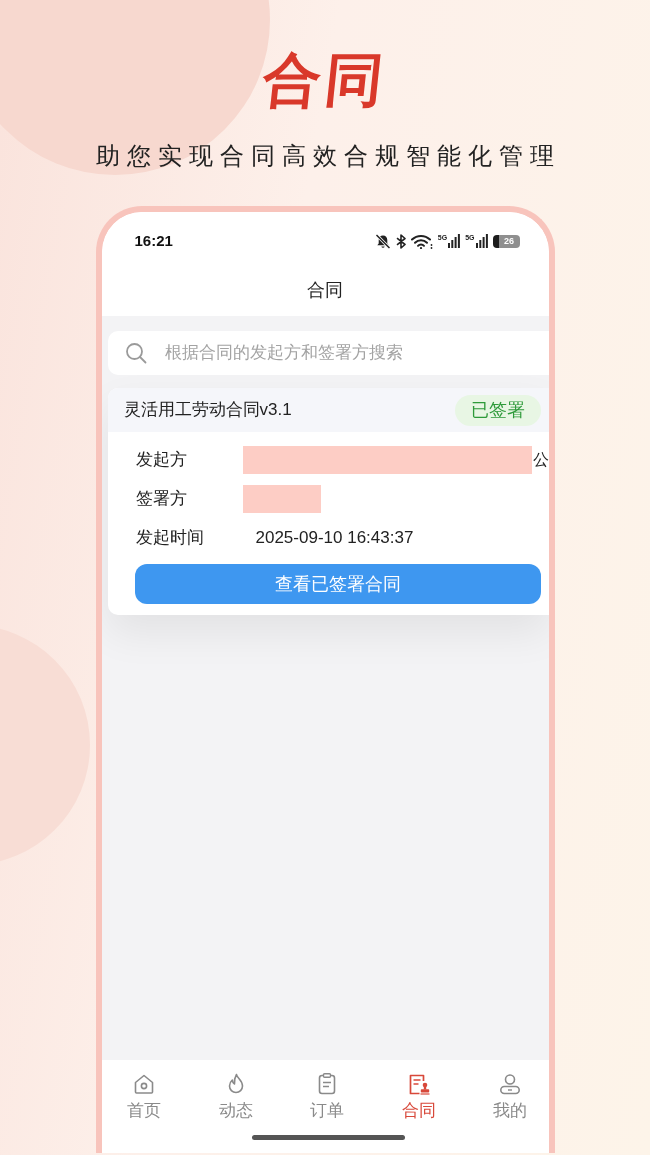 The image size is (650, 1155). I want to click on search-icon, so click(135, 353).